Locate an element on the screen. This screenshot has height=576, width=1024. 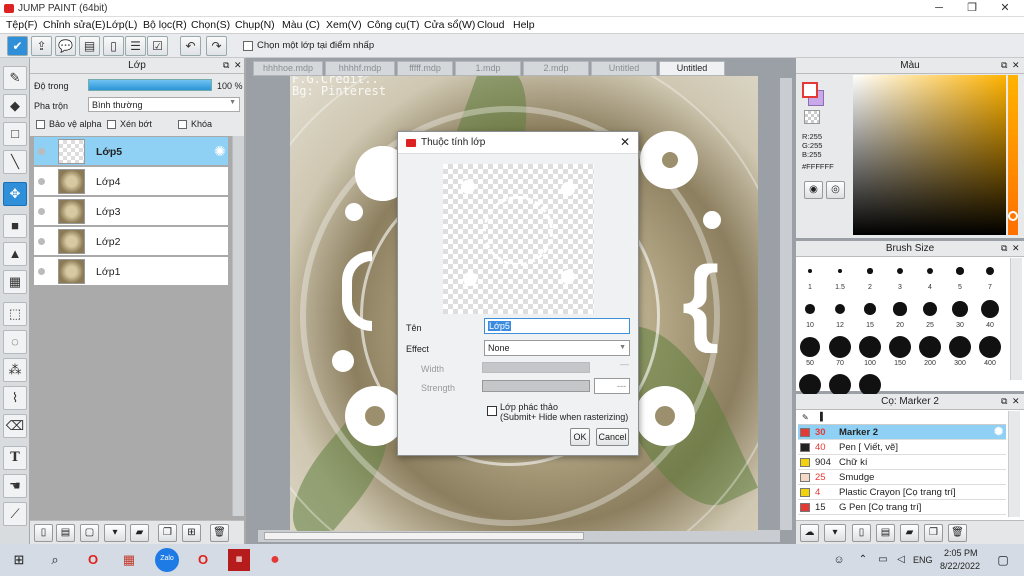
minimize-button: ─ is located at coordinates (939, 8).